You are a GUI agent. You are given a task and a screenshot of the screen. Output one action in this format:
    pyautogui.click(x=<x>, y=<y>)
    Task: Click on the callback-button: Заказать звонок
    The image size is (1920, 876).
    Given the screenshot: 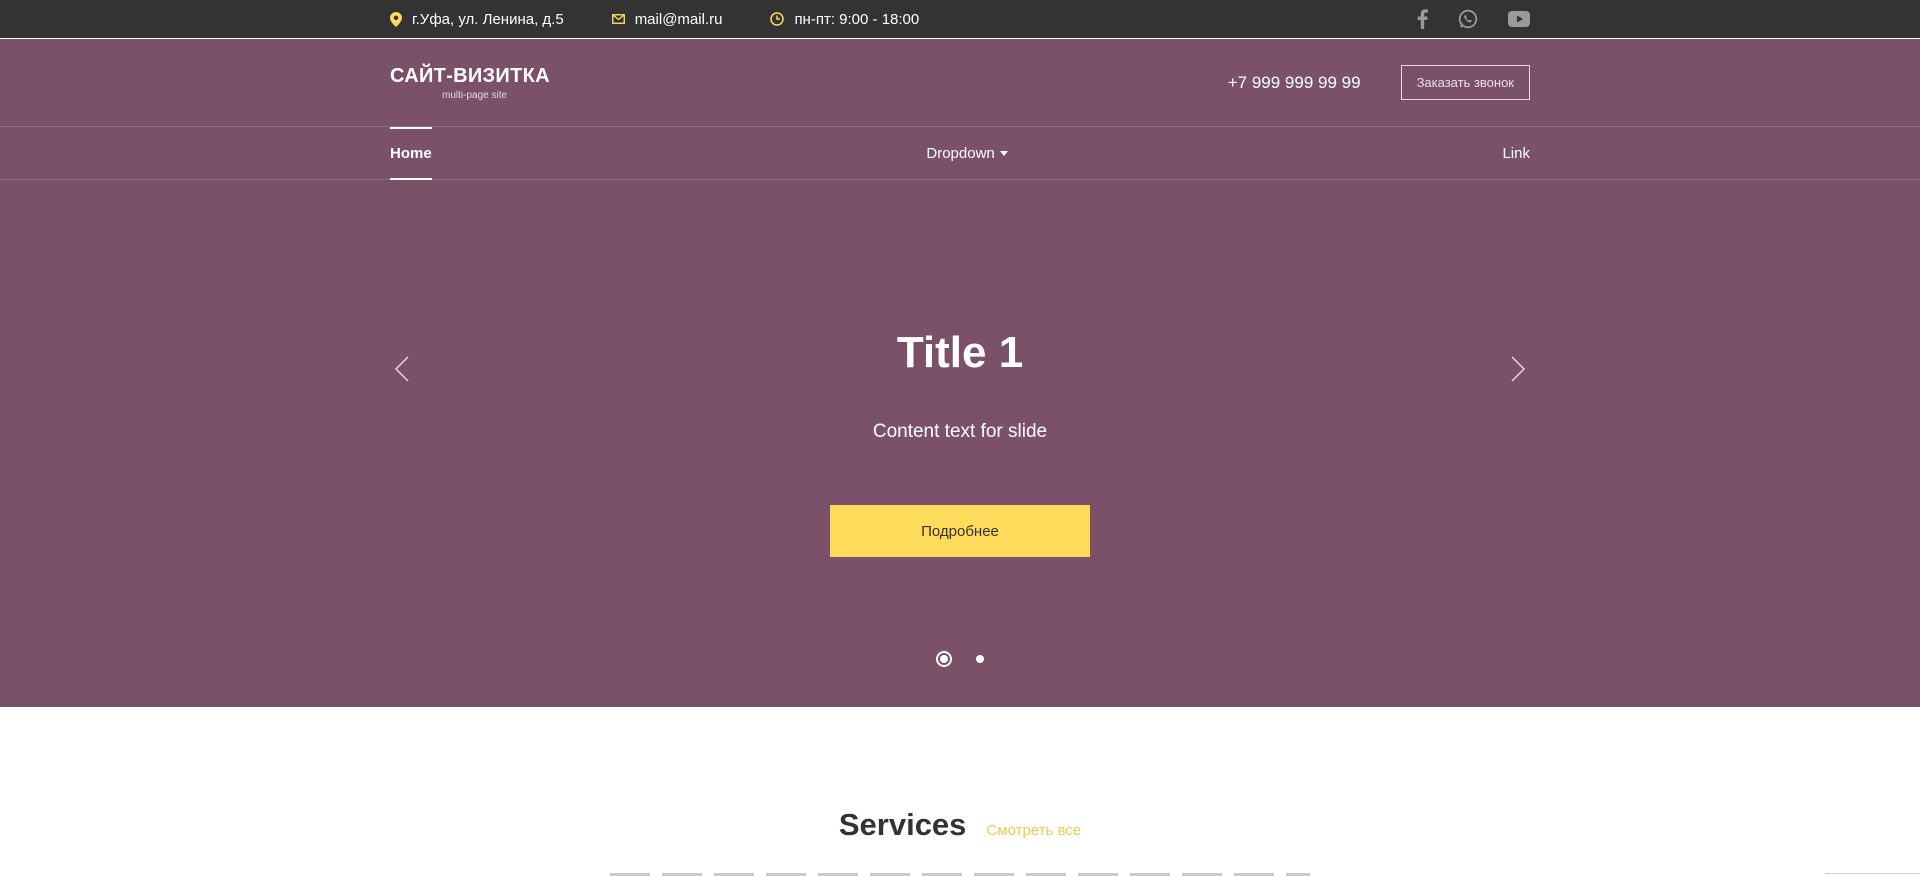 What is the action you would take?
    pyautogui.click(x=1465, y=82)
    